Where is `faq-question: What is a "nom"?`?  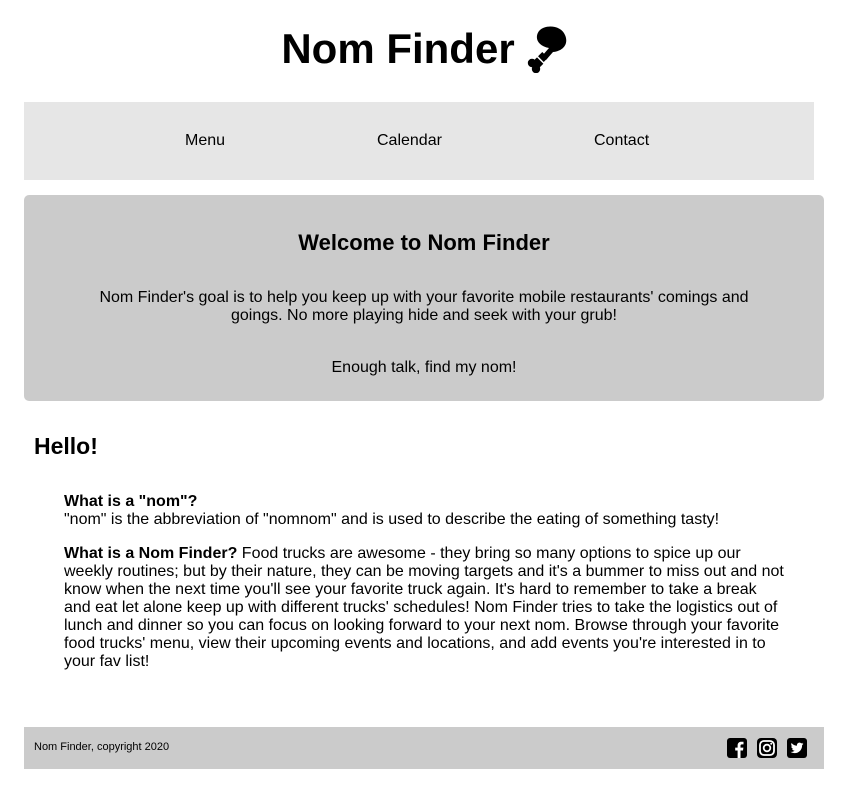 faq-question: What is a "nom"? is located at coordinates (131, 501).